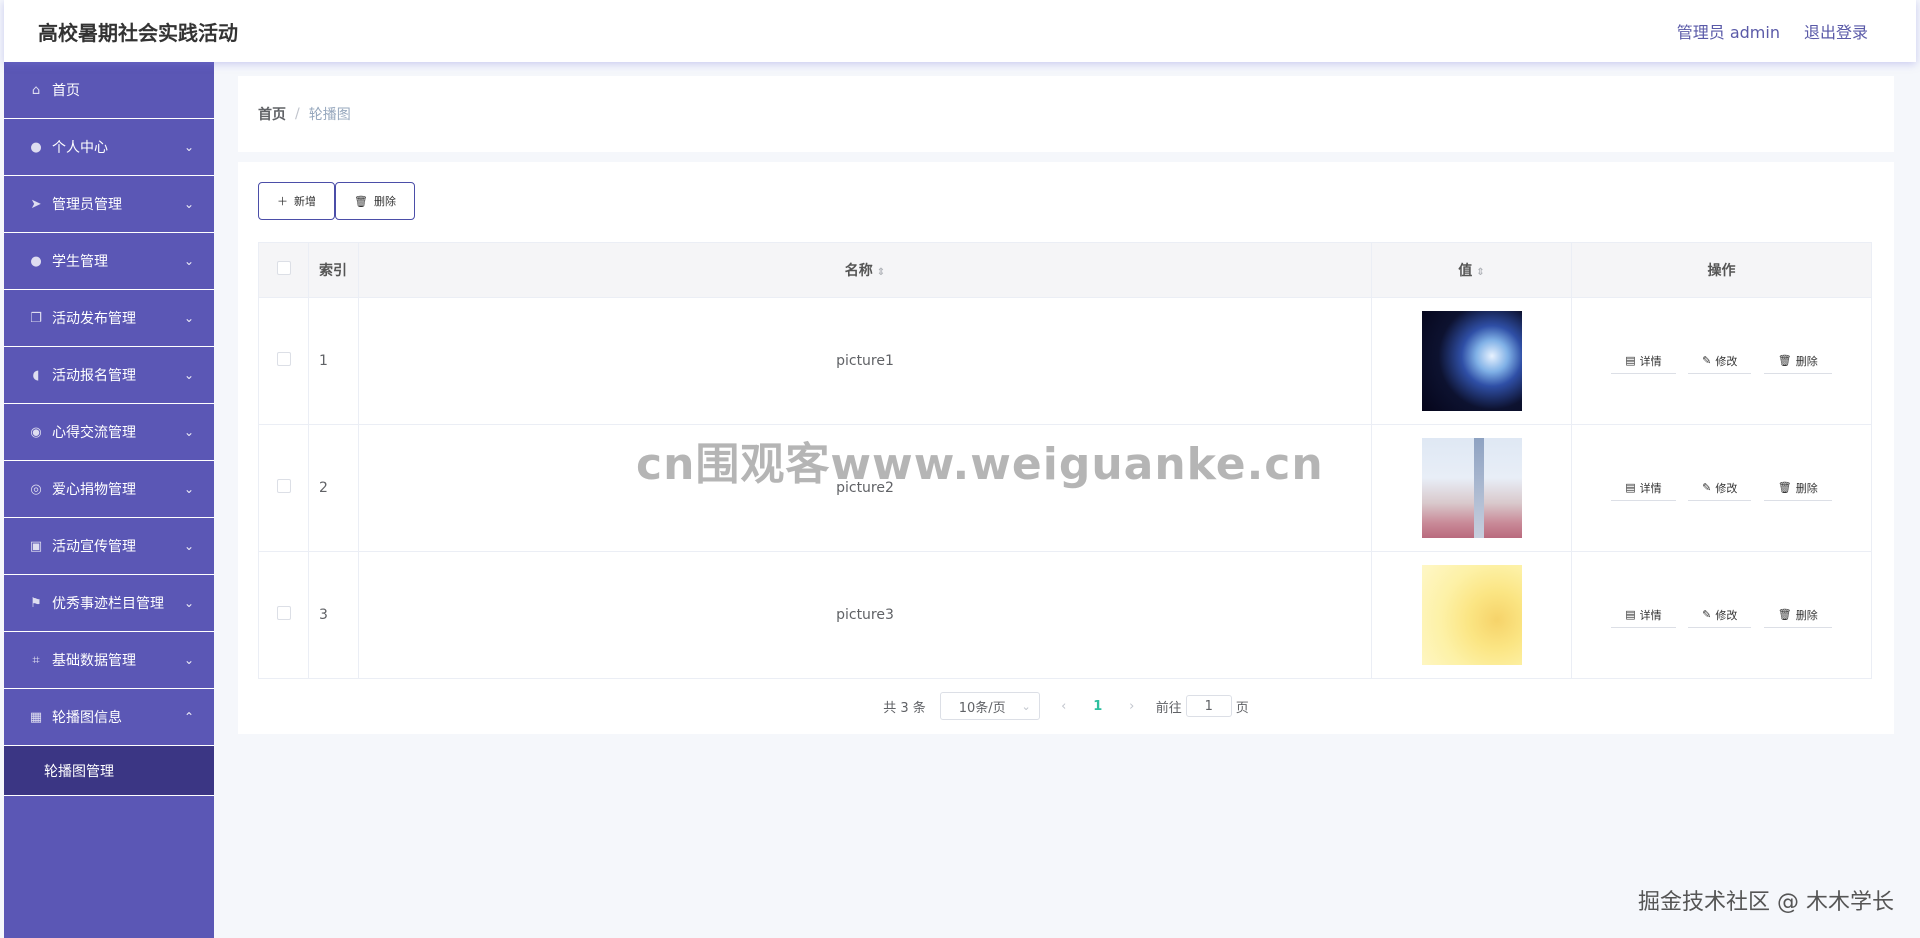 This screenshot has width=1920, height=938. What do you see at coordinates (1066, 114) in the screenshot?
I see `breadcrumb: 首页 / 轮播图` at bounding box center [1066, 114].